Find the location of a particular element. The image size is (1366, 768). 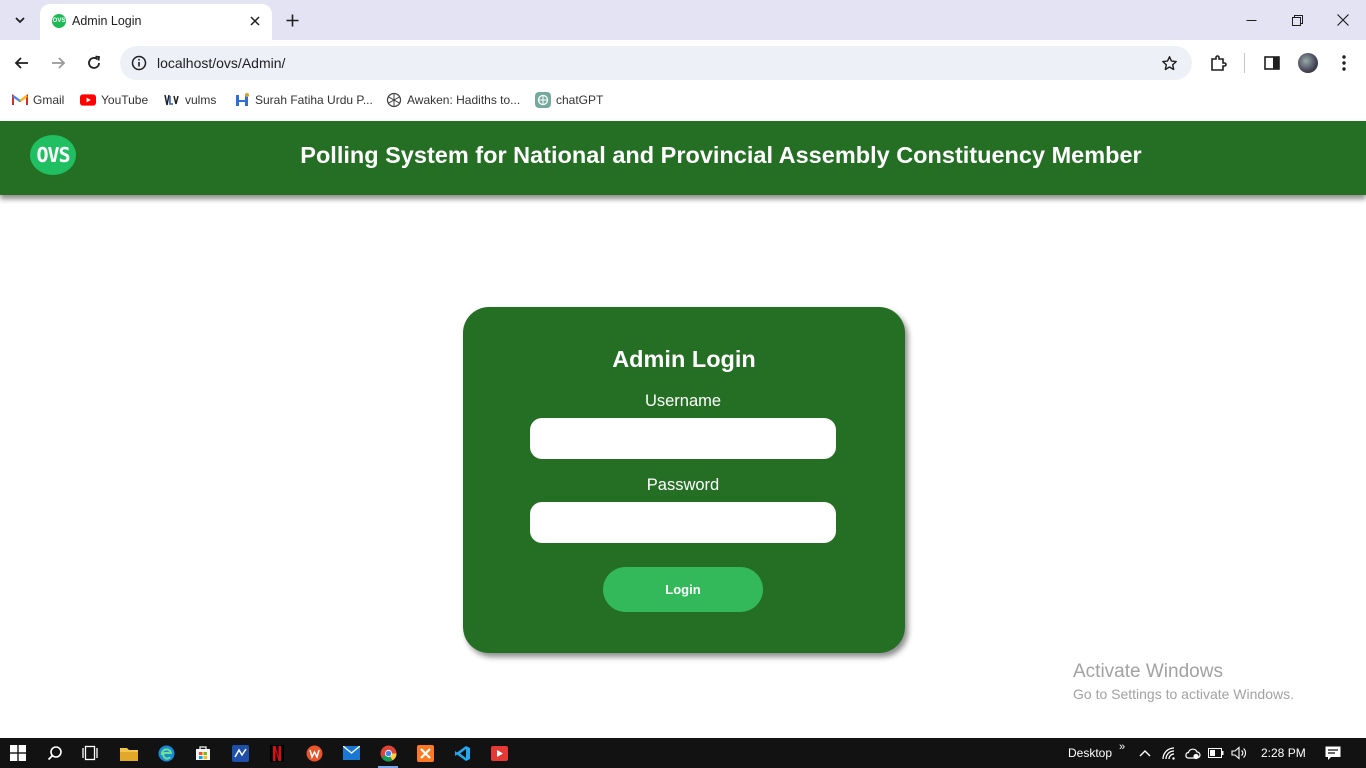

minimize-icon is located at coordinates (1251, 20).